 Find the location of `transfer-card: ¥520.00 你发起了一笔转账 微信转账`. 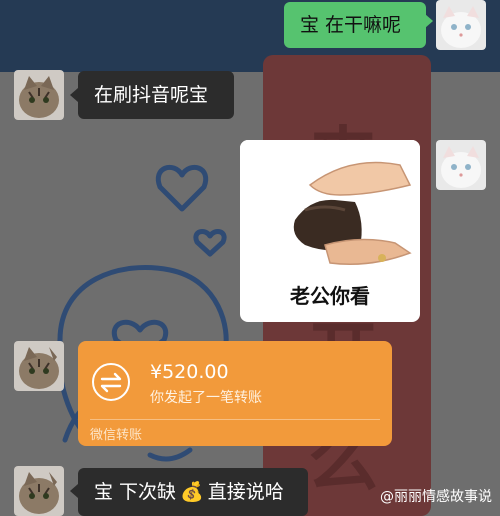

transfer-card: ¥520.00 你发起了一笔转账 微信转账 is located at coordinates (235, 393).